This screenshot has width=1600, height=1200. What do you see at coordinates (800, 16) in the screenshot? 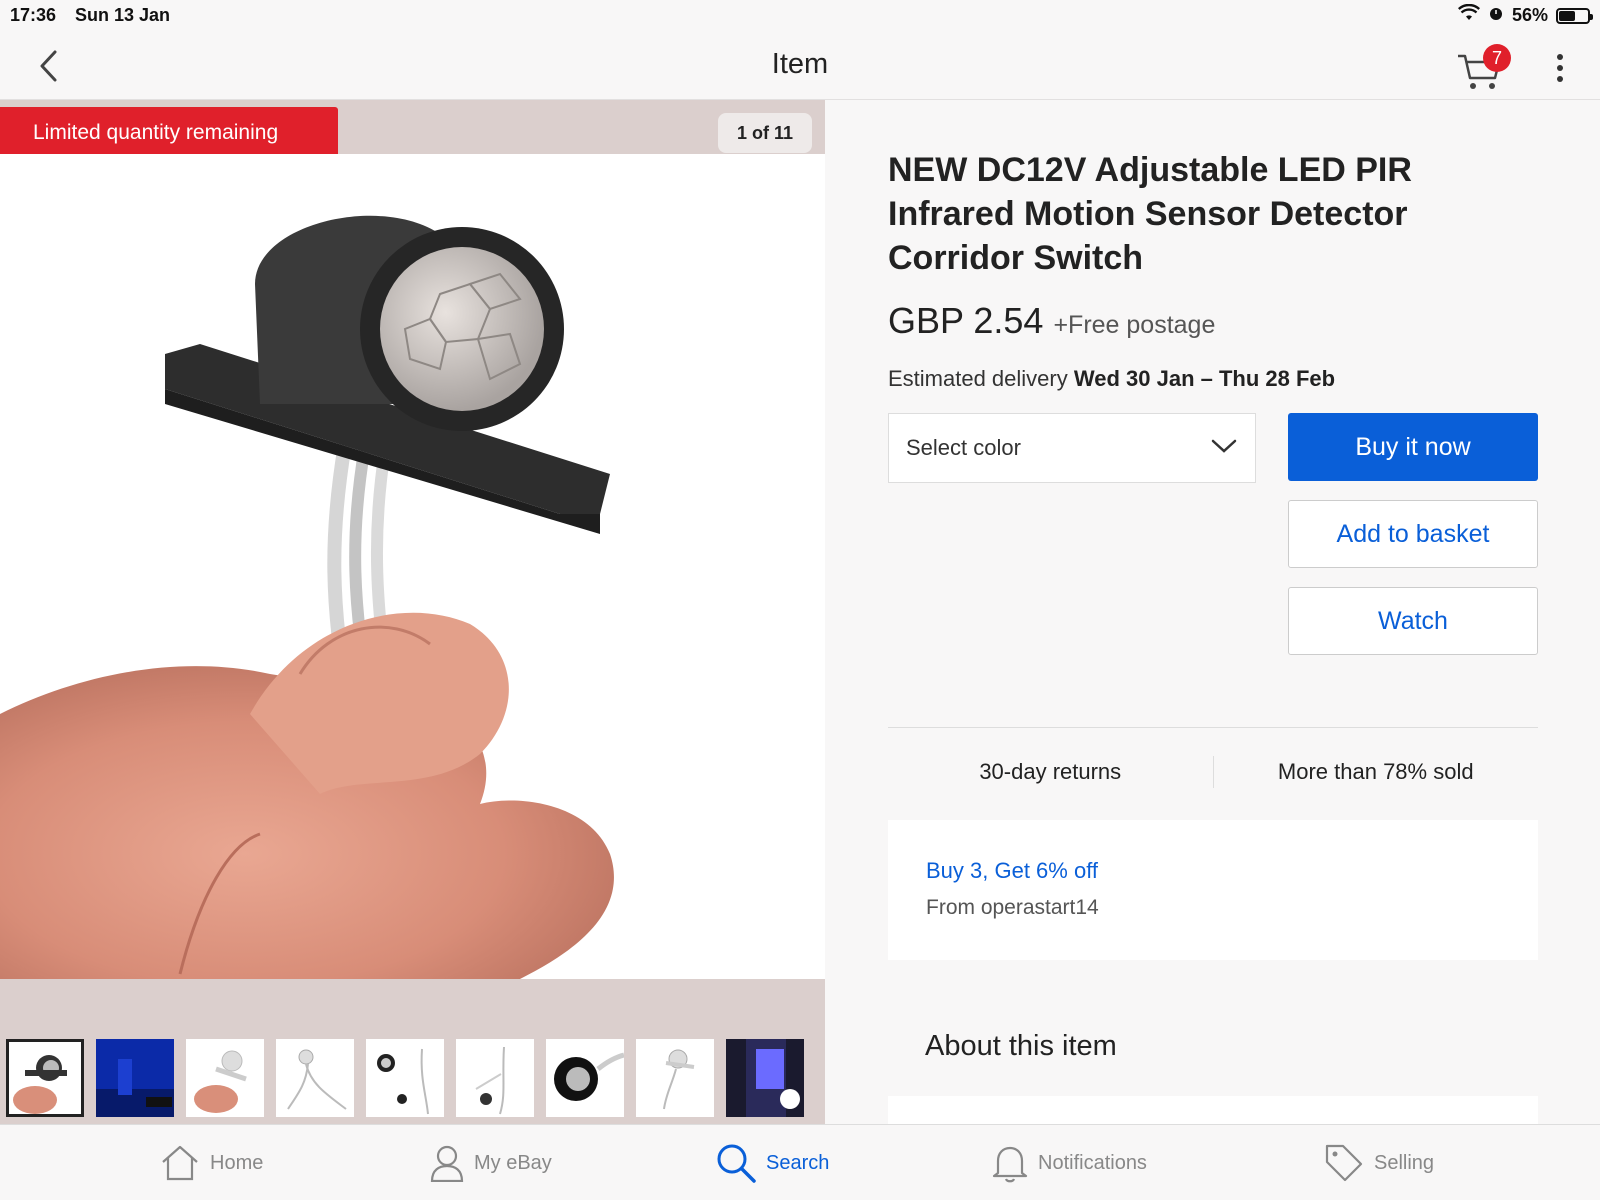
I see `status-bar: 17:36 Sun 13 Jan 56%` at bounding box center [800, 16].